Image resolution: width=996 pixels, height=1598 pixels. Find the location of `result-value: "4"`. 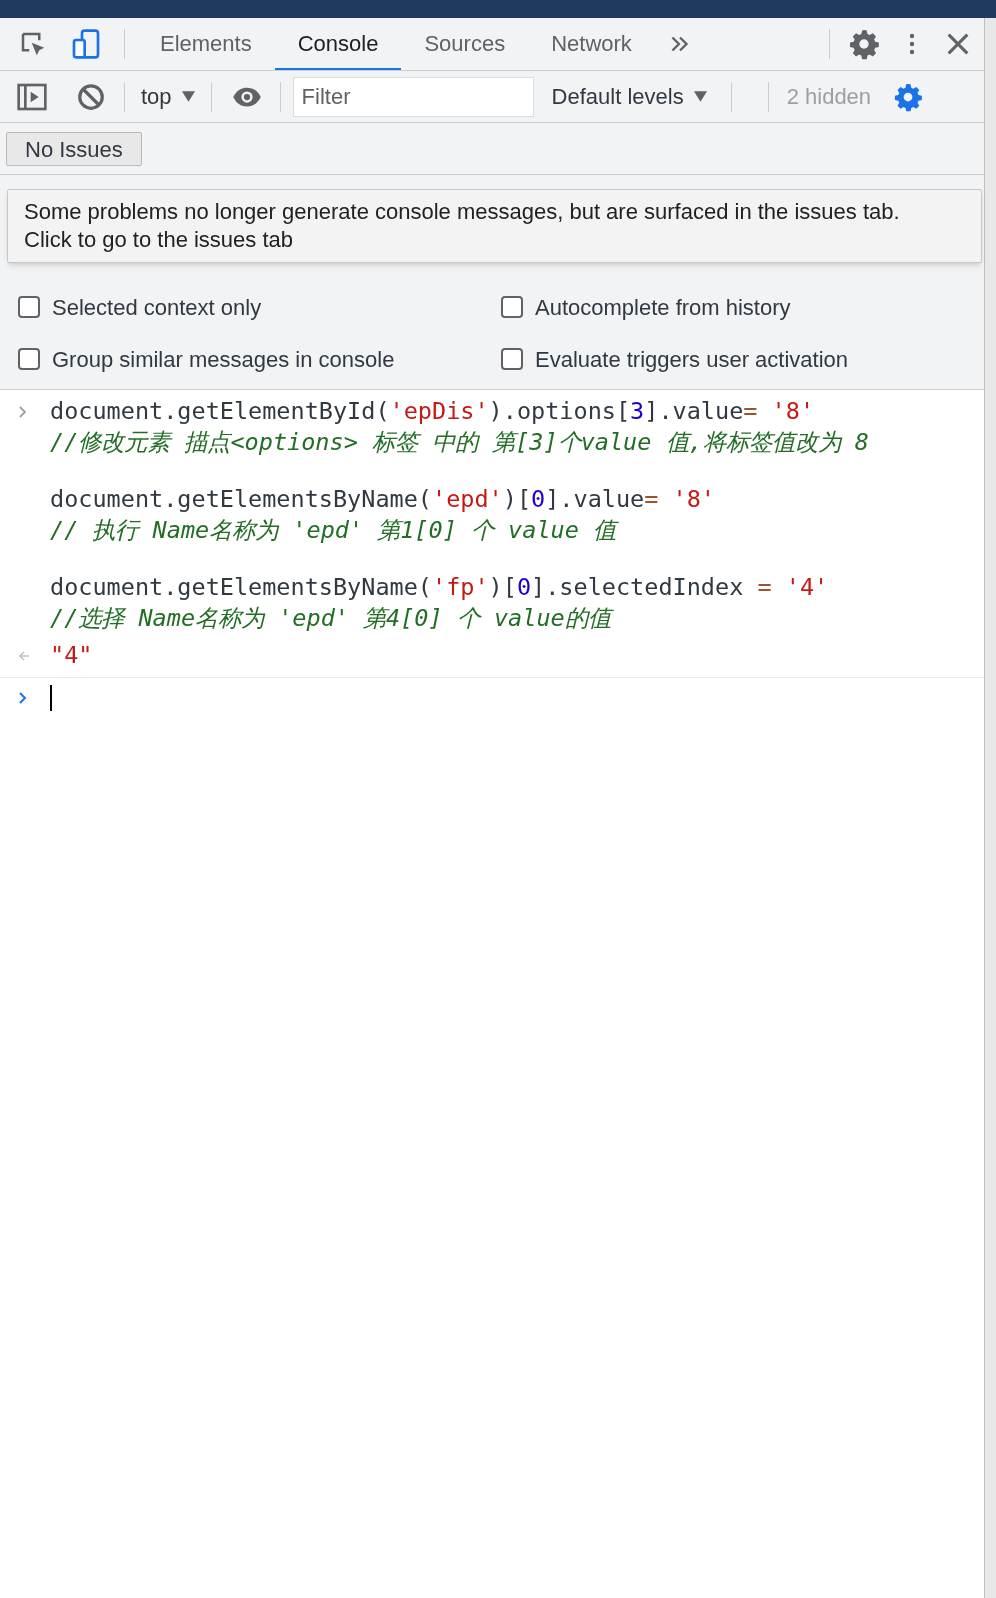

result-value: "4" is located at coordinates (71, 655).